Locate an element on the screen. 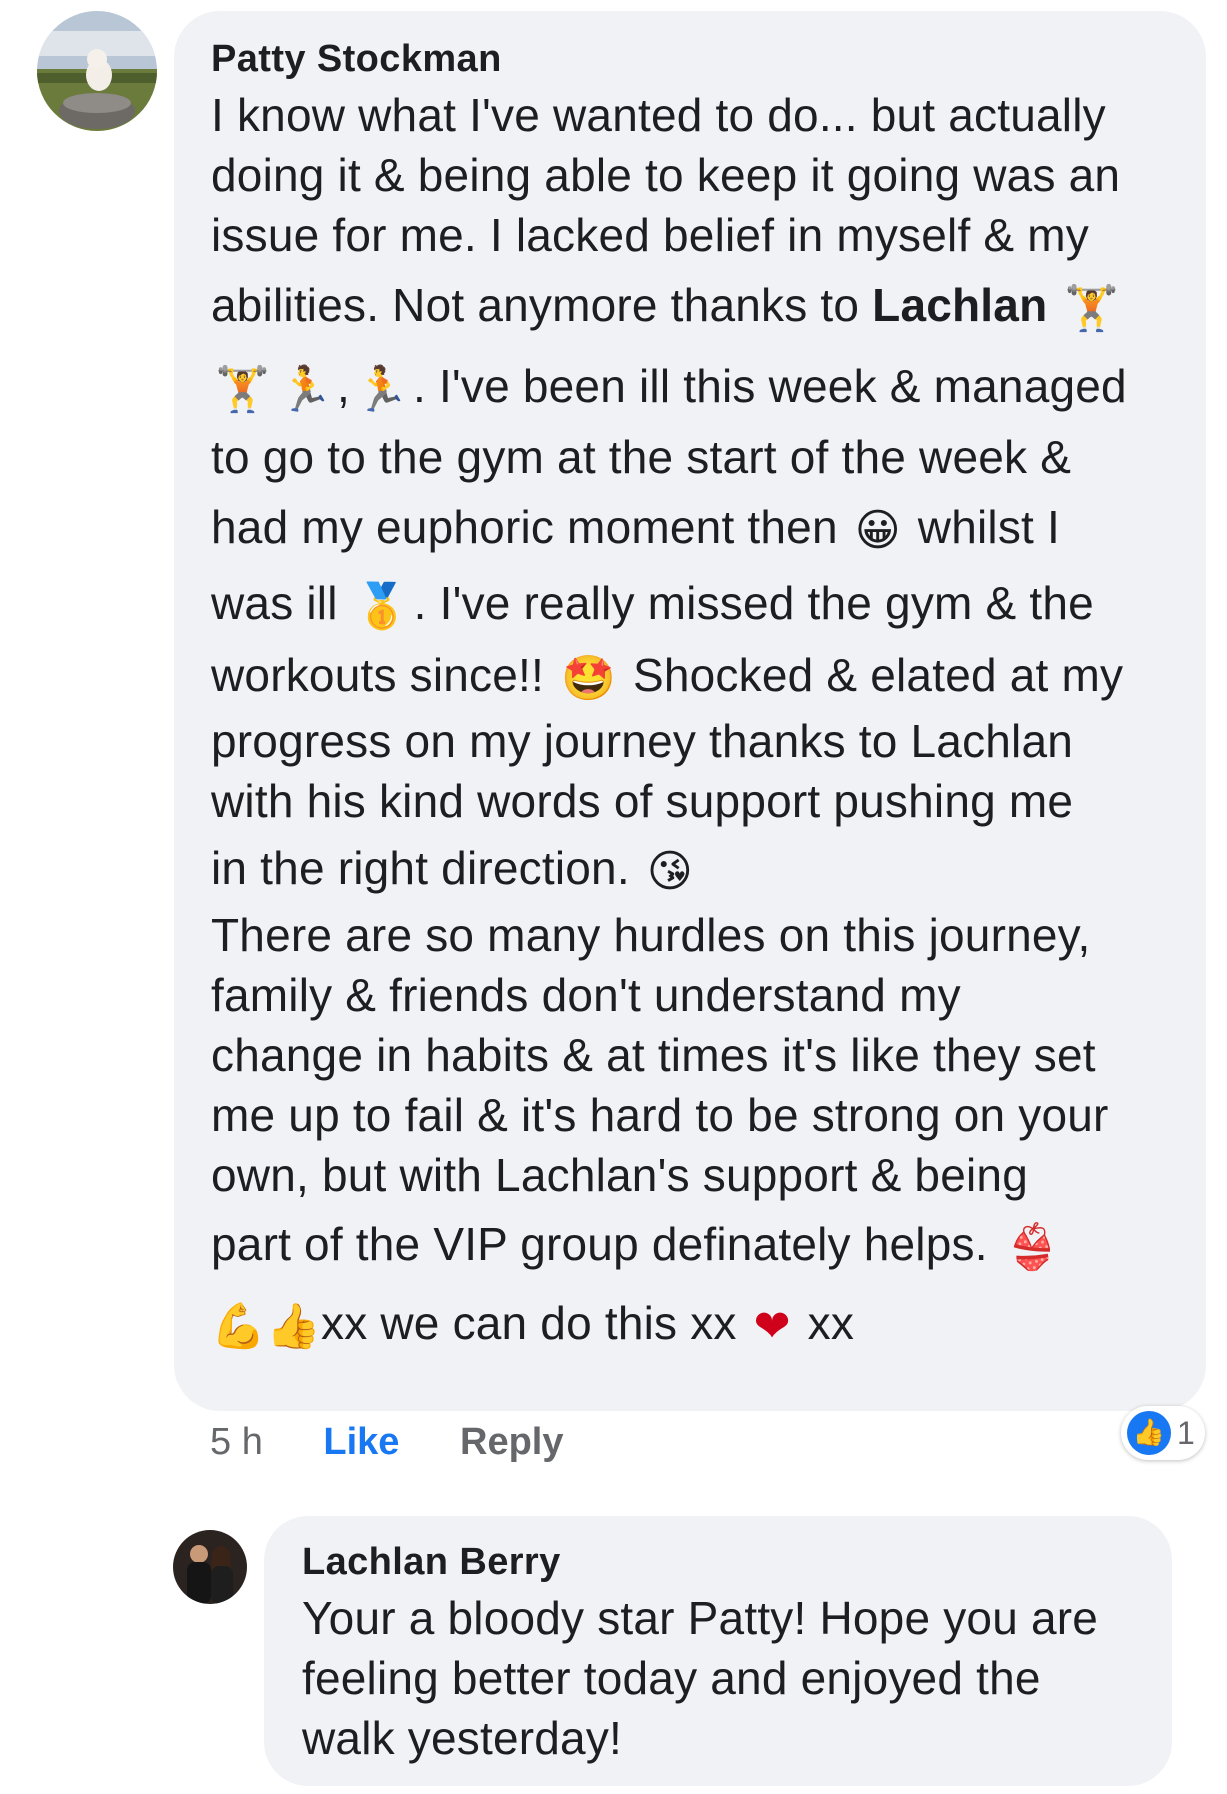 The image size is (1227, 1794). reply-line: Your a bloody star Patty! Hope you are is located at coordinates (700, 1618).